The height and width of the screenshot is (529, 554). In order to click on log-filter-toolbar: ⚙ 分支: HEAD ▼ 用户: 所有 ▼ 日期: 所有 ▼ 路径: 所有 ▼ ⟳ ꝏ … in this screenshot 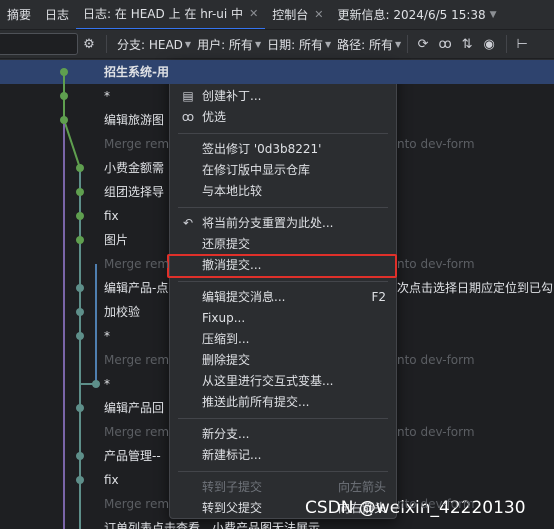, I will do `click(277, 44)`.